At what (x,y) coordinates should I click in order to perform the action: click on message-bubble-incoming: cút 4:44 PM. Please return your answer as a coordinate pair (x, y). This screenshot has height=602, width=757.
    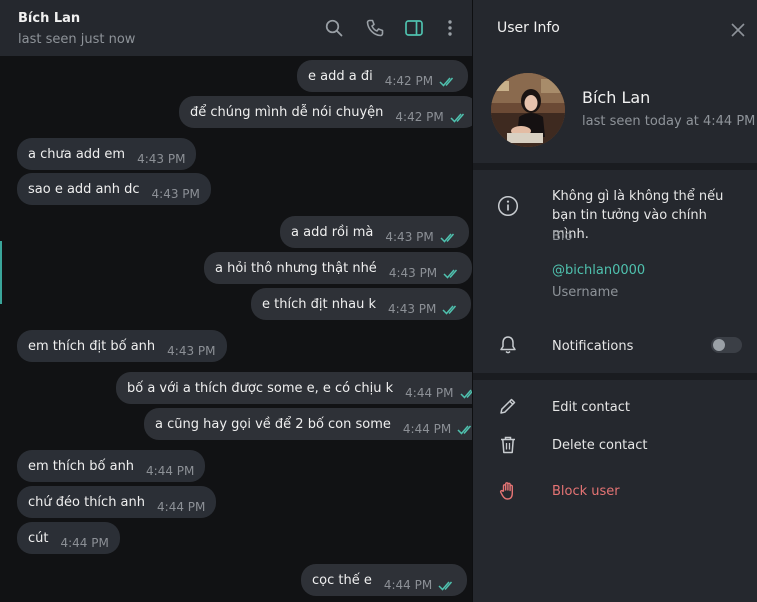
    Looking at the image, I should click on (68, 538).